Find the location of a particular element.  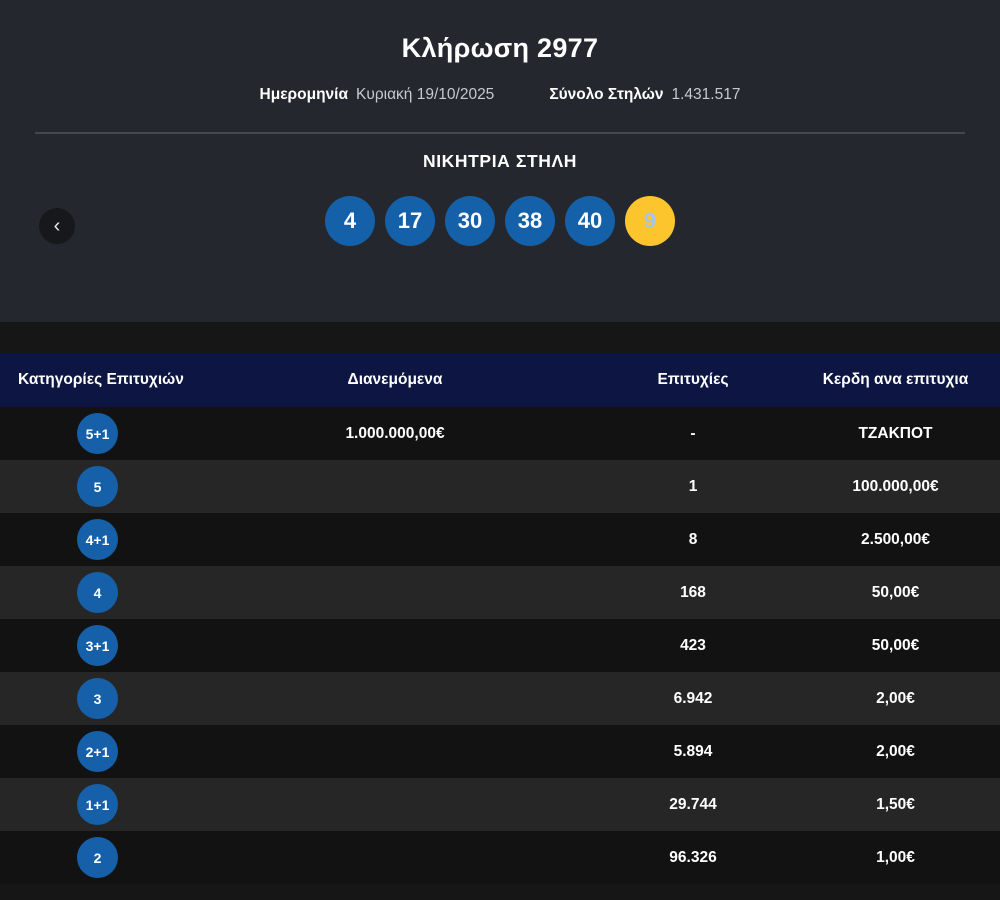

table-row: 1+1 29.744 1,50€ is located at coordinates (500, 804).